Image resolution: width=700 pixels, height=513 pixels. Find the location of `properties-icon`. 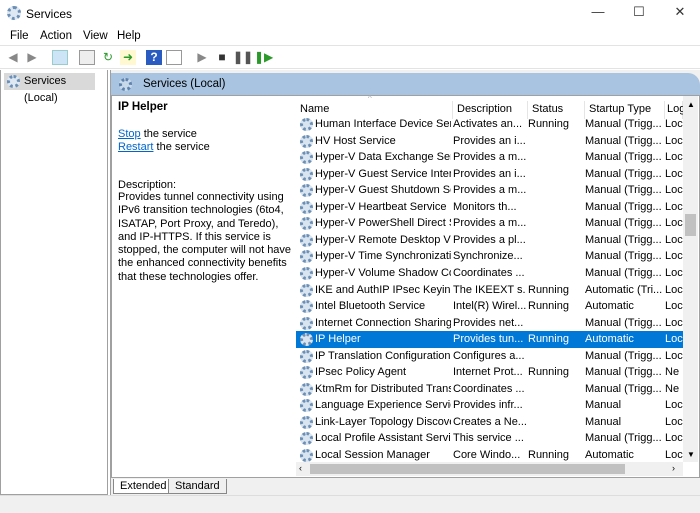

properties-icon is located at coordinates (87, 57).